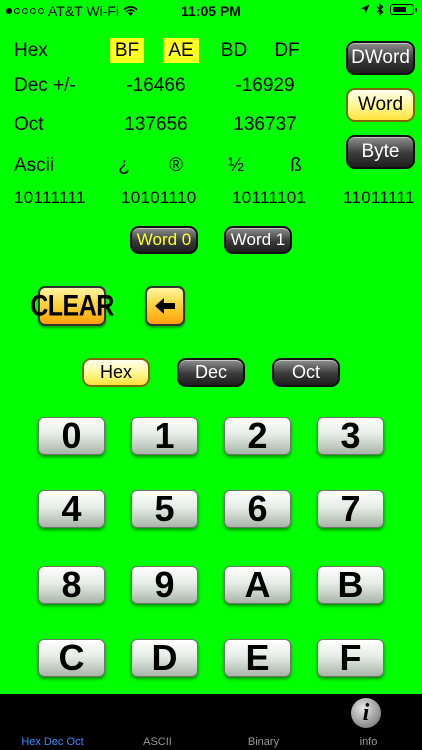  I want to click on key-a: A, so click(257, 584).